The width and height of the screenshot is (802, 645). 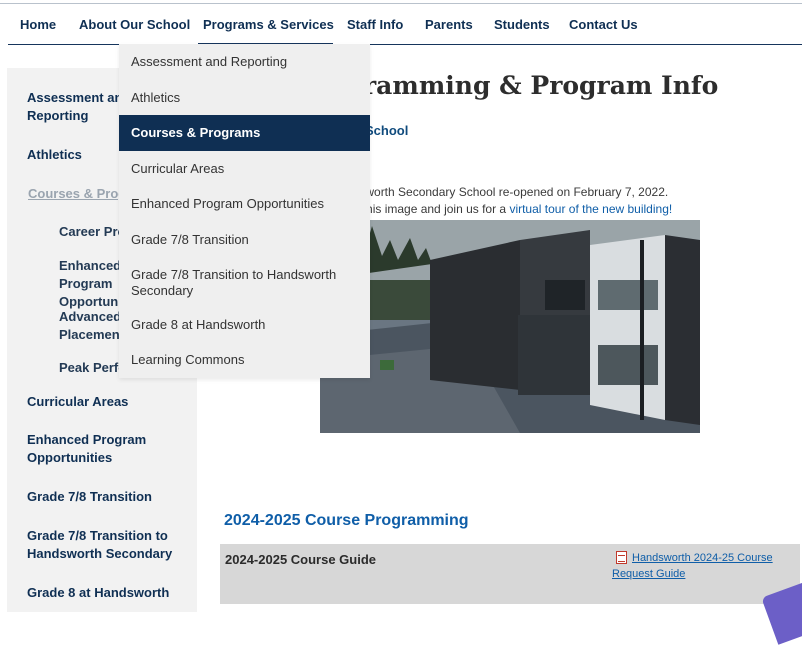 What do you see at coordinates (38, 24) in the screenshot?
I see `nav-home: Home` at bounding box center [38, 24].